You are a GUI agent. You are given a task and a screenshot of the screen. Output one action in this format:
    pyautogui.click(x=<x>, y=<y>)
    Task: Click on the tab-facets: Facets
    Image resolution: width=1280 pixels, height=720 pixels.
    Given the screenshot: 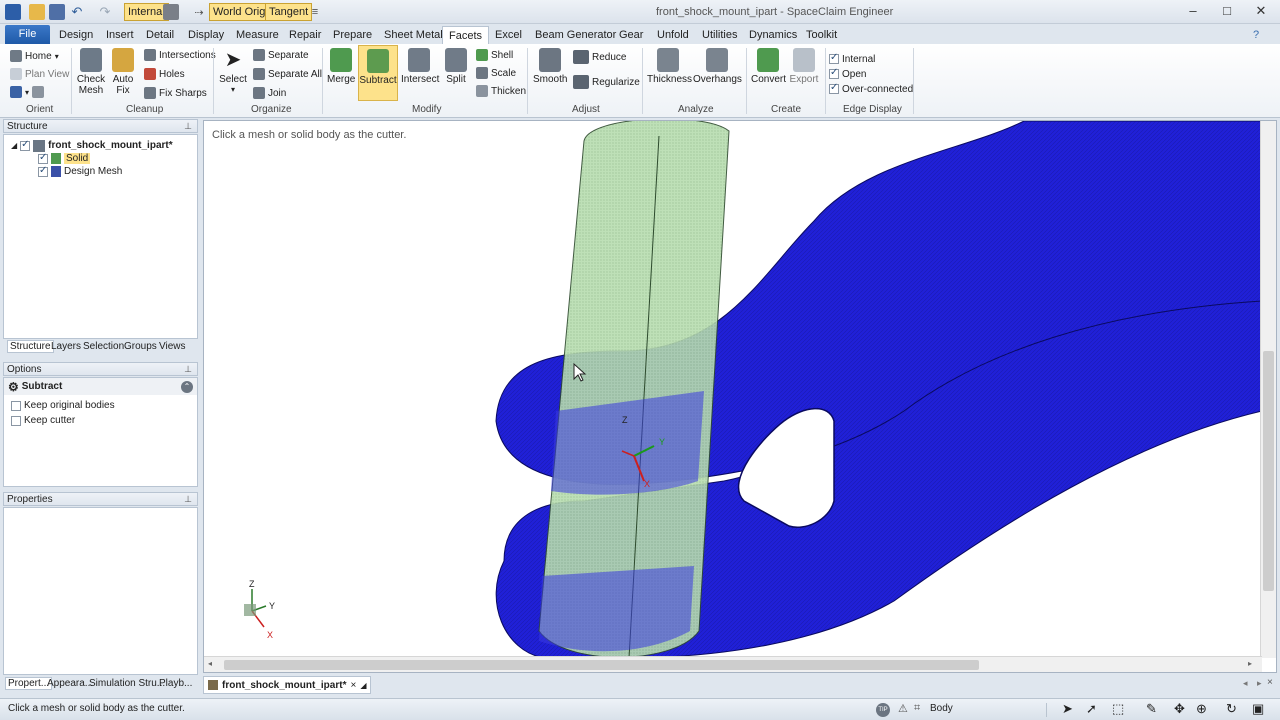 What is the action you would take?
    pyautogui.click(x=466, y=35)
    